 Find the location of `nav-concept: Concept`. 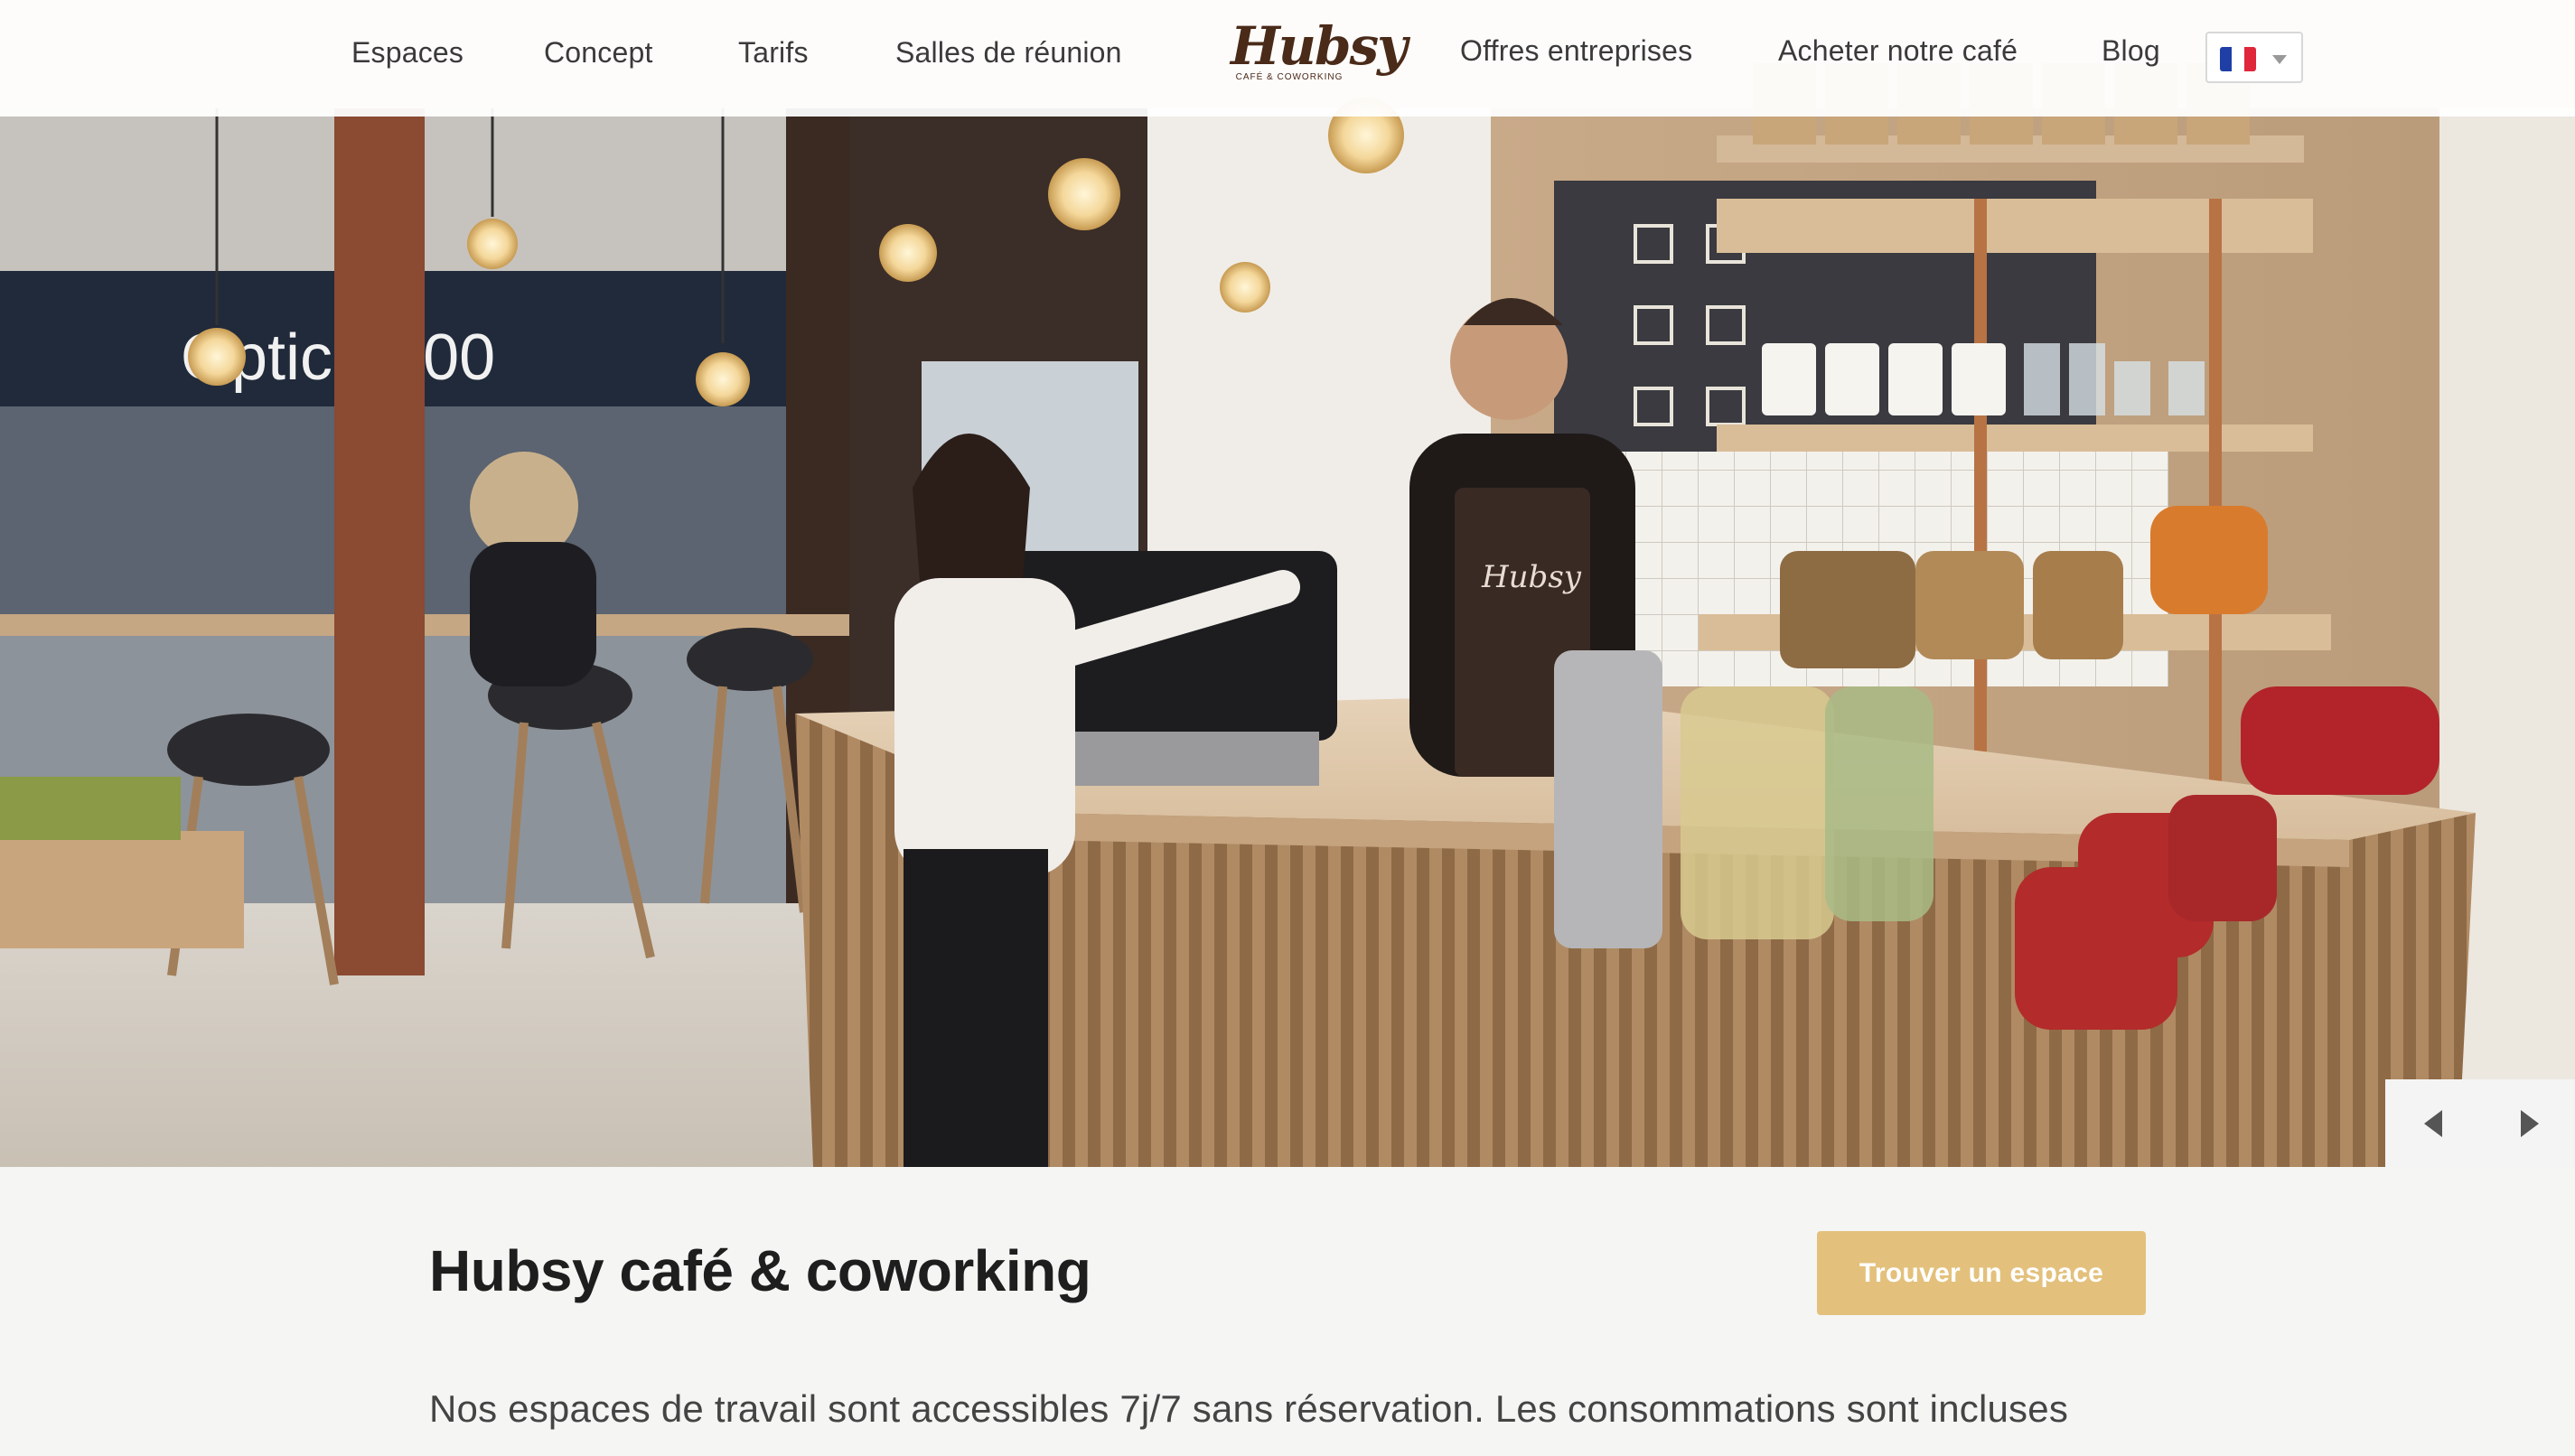

nav-concept: Concept is located at coordinates (598, 53).